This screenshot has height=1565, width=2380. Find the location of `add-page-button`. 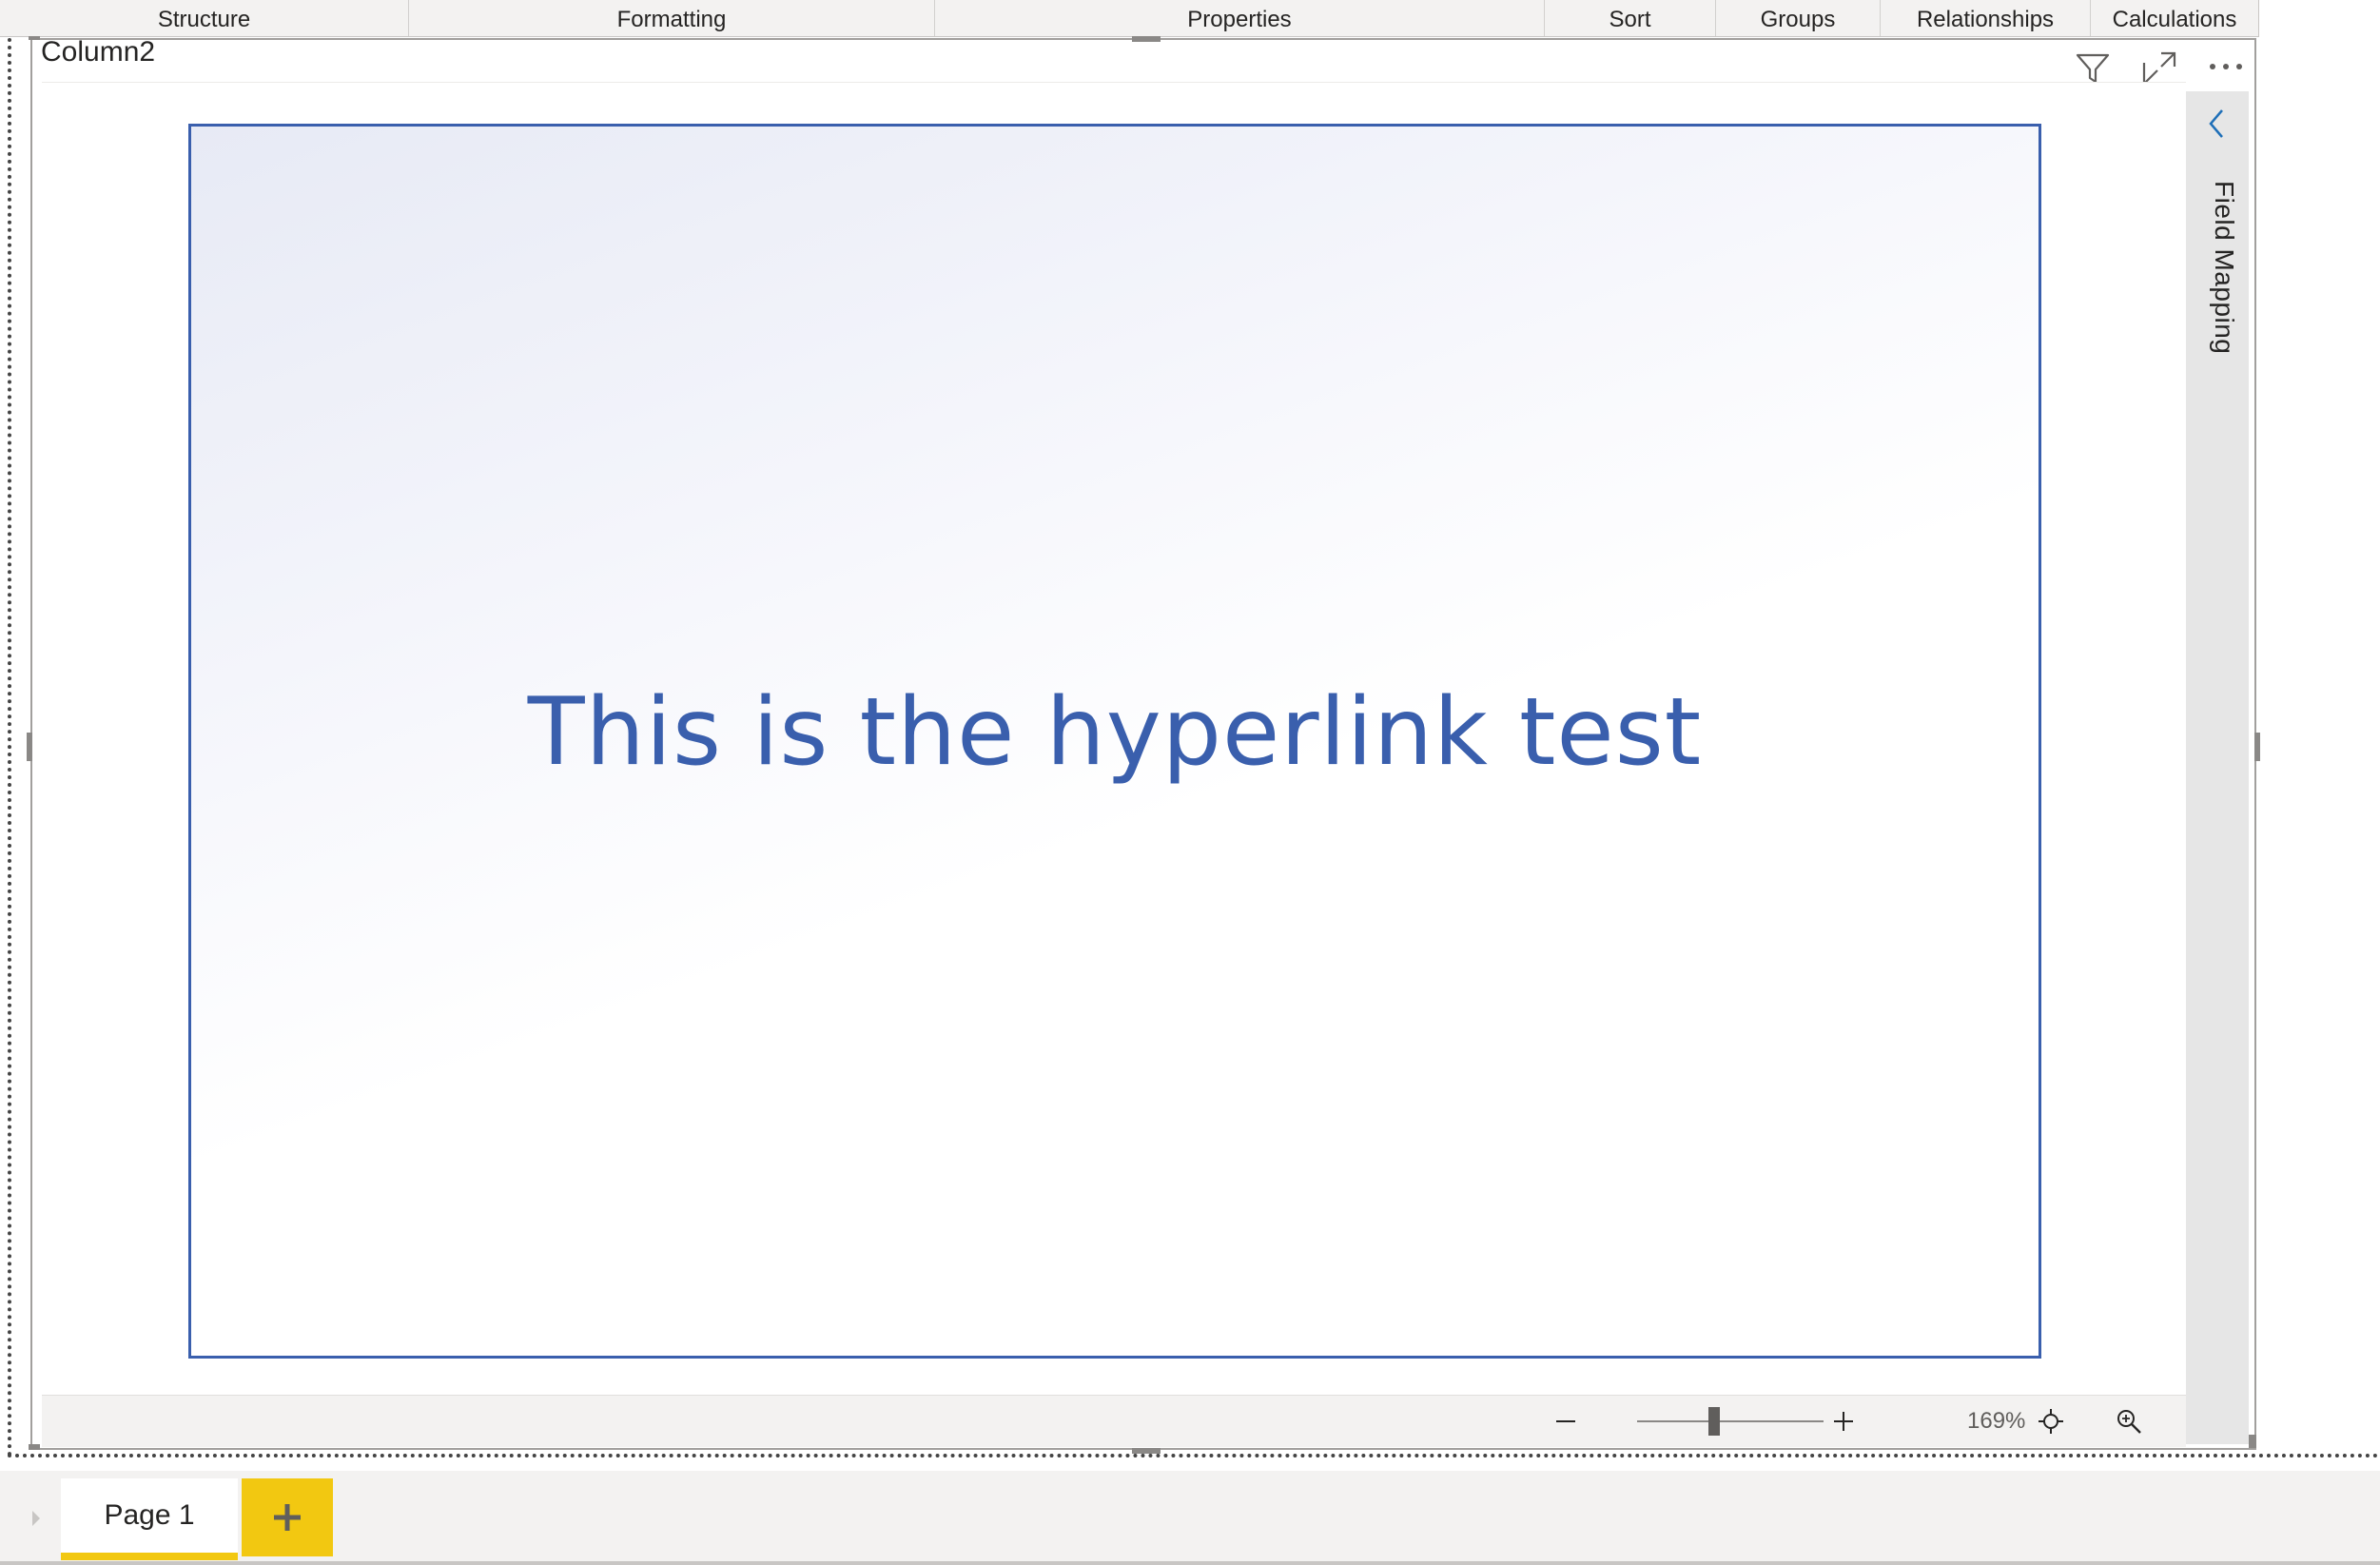

add-page-button is located at coordinates (287, 1517).